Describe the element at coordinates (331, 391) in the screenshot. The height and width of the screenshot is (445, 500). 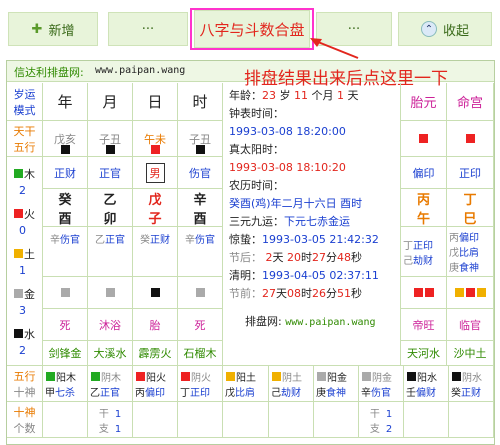
I see `bottom-item-bottom: 庚食神` at that location.